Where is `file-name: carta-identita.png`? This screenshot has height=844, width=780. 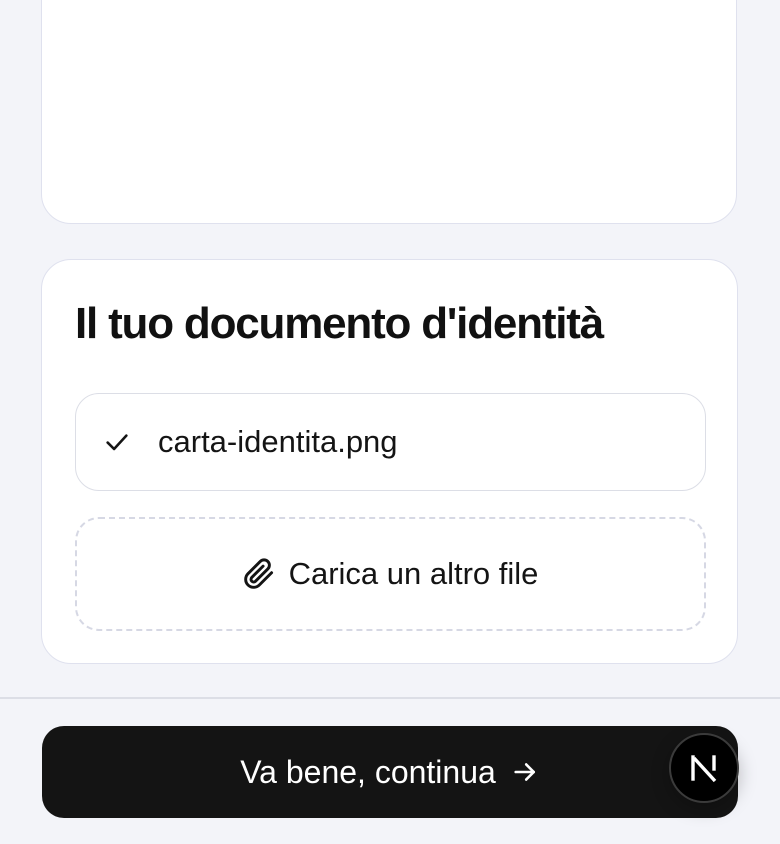 file-name: carta-identita.png is located at coordinates (278, 441).